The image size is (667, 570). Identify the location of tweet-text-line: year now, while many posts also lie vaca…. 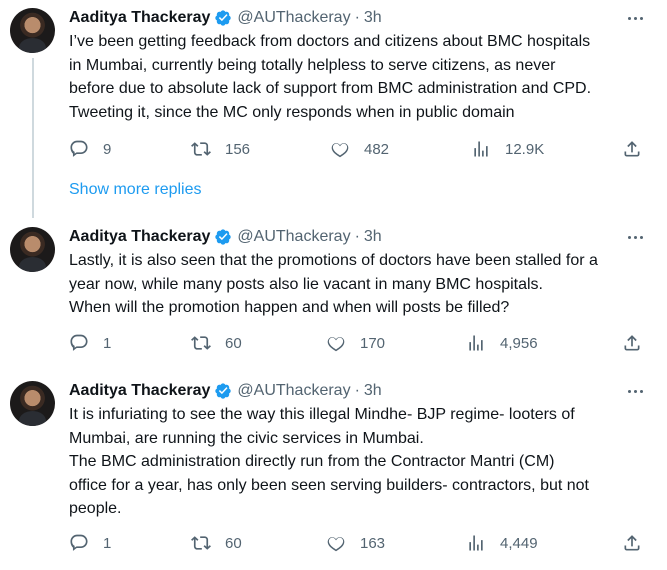
(306, 284).